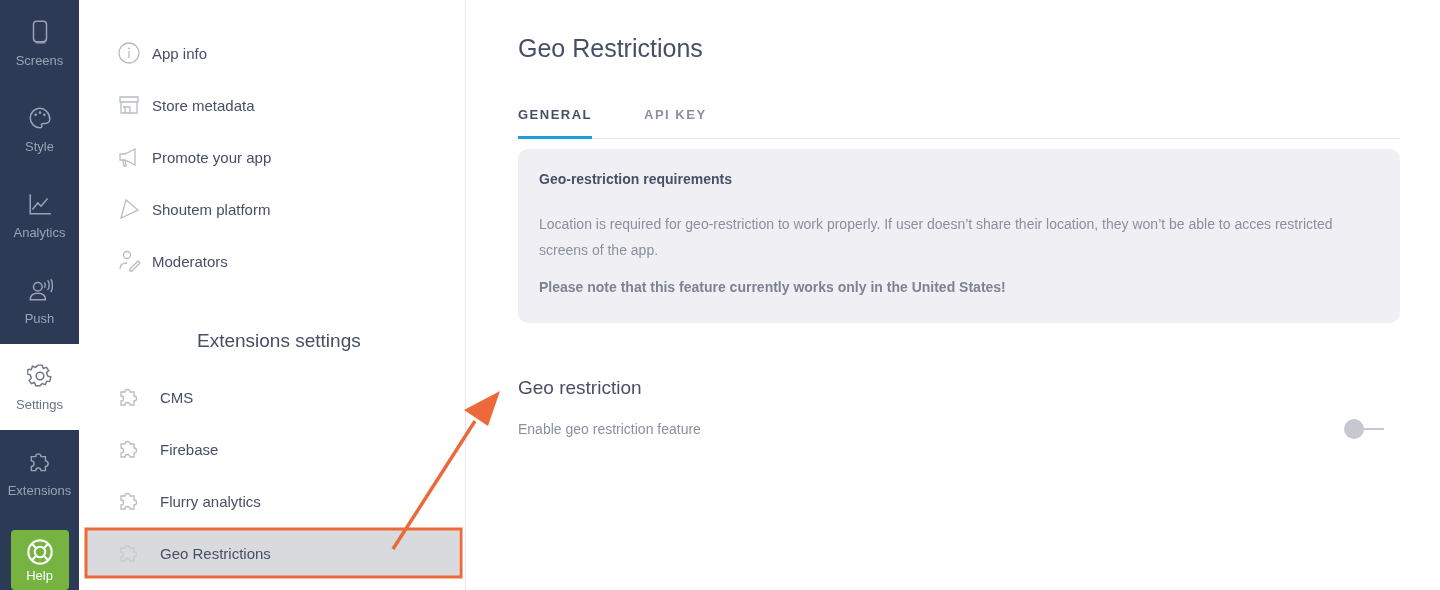 Image resolution: width=1440 pixels, height=590 pixels. Describe the element at coordinates (273, 397) in the screenshot. I see `menu-item: CMS` at that location.